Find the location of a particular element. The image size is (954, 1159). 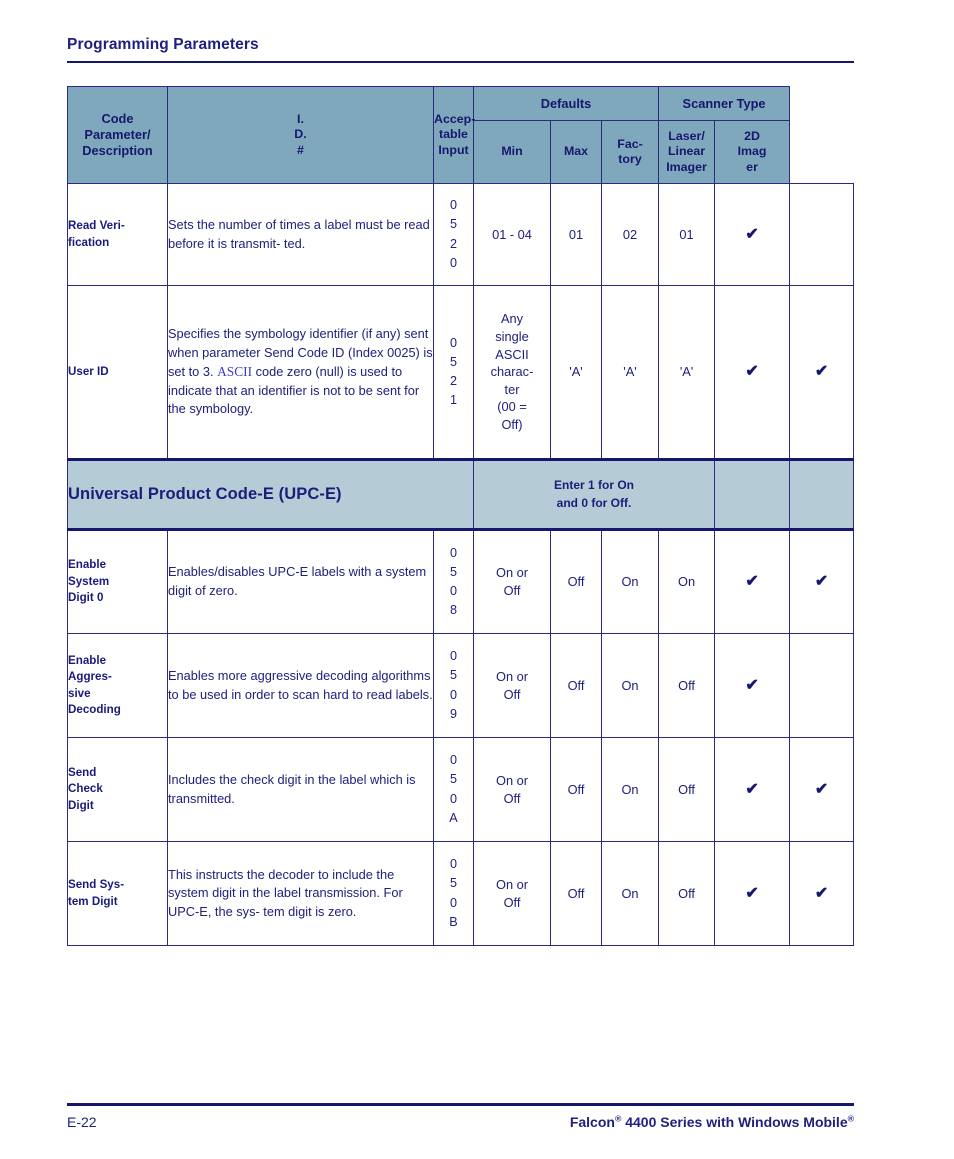

footer-product-suffix: 4400 Series with Windows Mobile is located at coordinates (734, 1122).